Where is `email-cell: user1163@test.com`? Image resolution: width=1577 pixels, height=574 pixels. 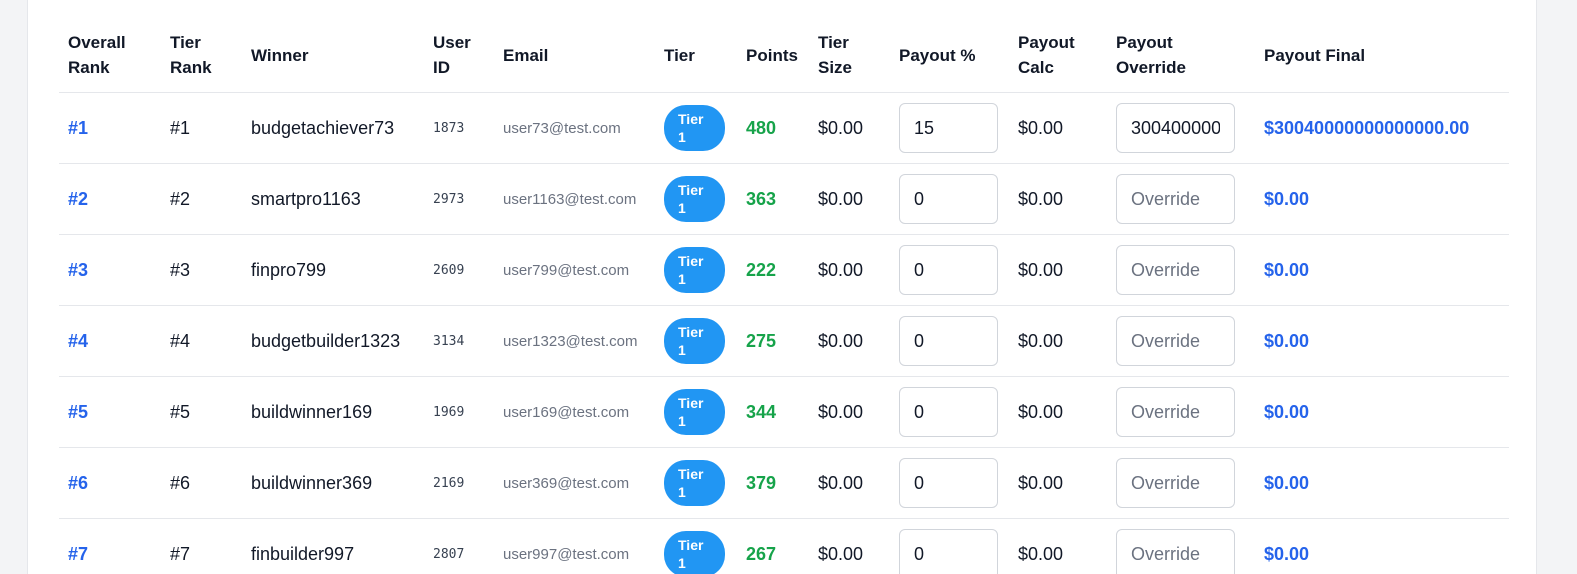 email-cell: user1163@test.com is located at coordinates (574, 199).